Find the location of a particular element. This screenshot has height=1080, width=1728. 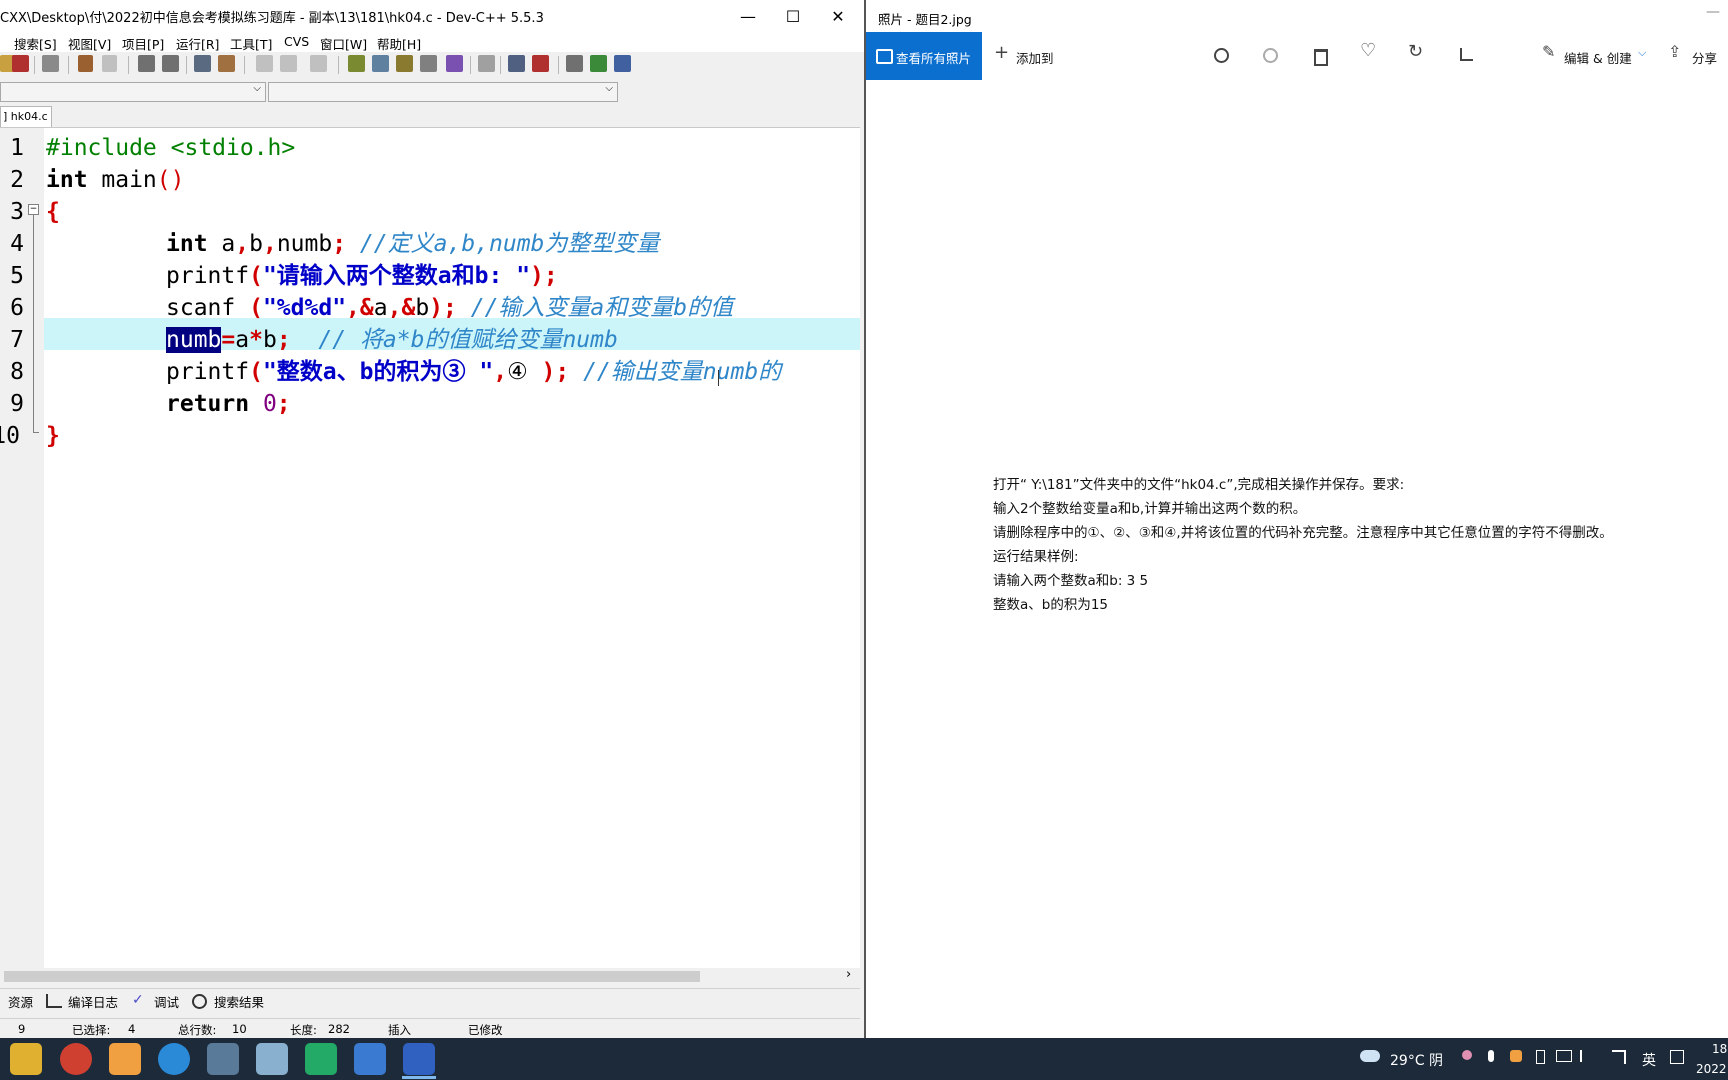

layout-icon is located at coordinates (404, 63).